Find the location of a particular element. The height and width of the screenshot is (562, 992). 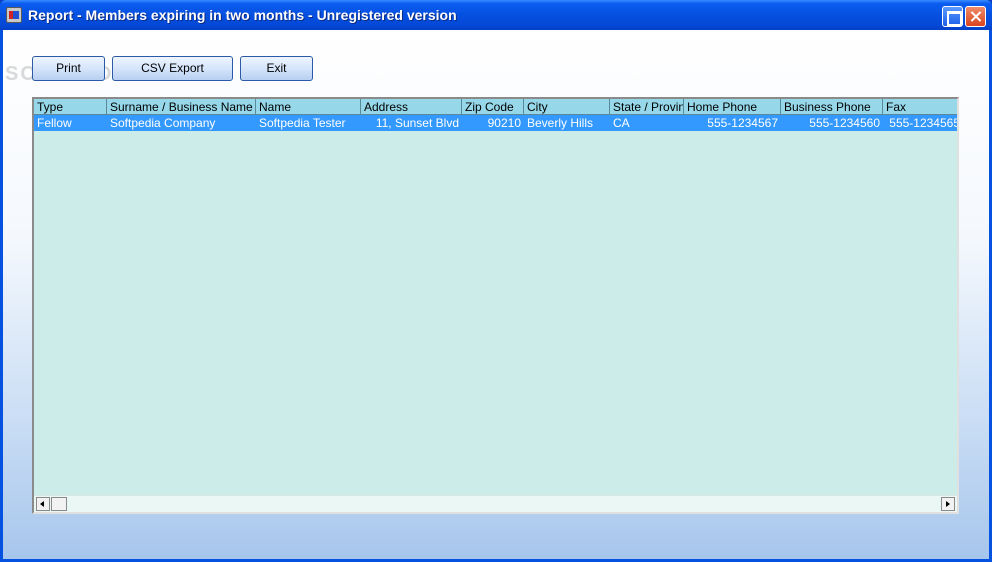

exit-button: Exit is located at coordinates (276, 68).